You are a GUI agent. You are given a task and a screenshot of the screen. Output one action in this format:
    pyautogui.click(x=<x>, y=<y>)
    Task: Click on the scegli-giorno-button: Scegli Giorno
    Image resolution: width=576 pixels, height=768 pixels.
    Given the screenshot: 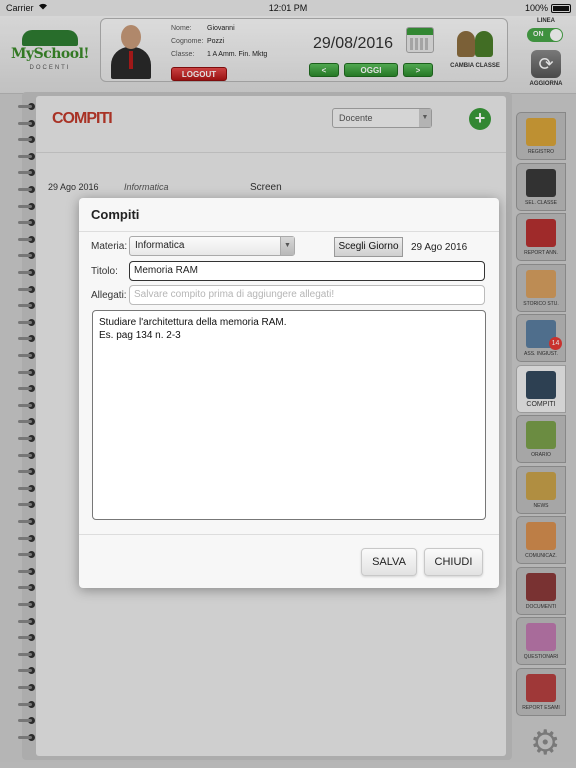 What is the action you would take?
    pyautogui.click(x=368, y=247)
    